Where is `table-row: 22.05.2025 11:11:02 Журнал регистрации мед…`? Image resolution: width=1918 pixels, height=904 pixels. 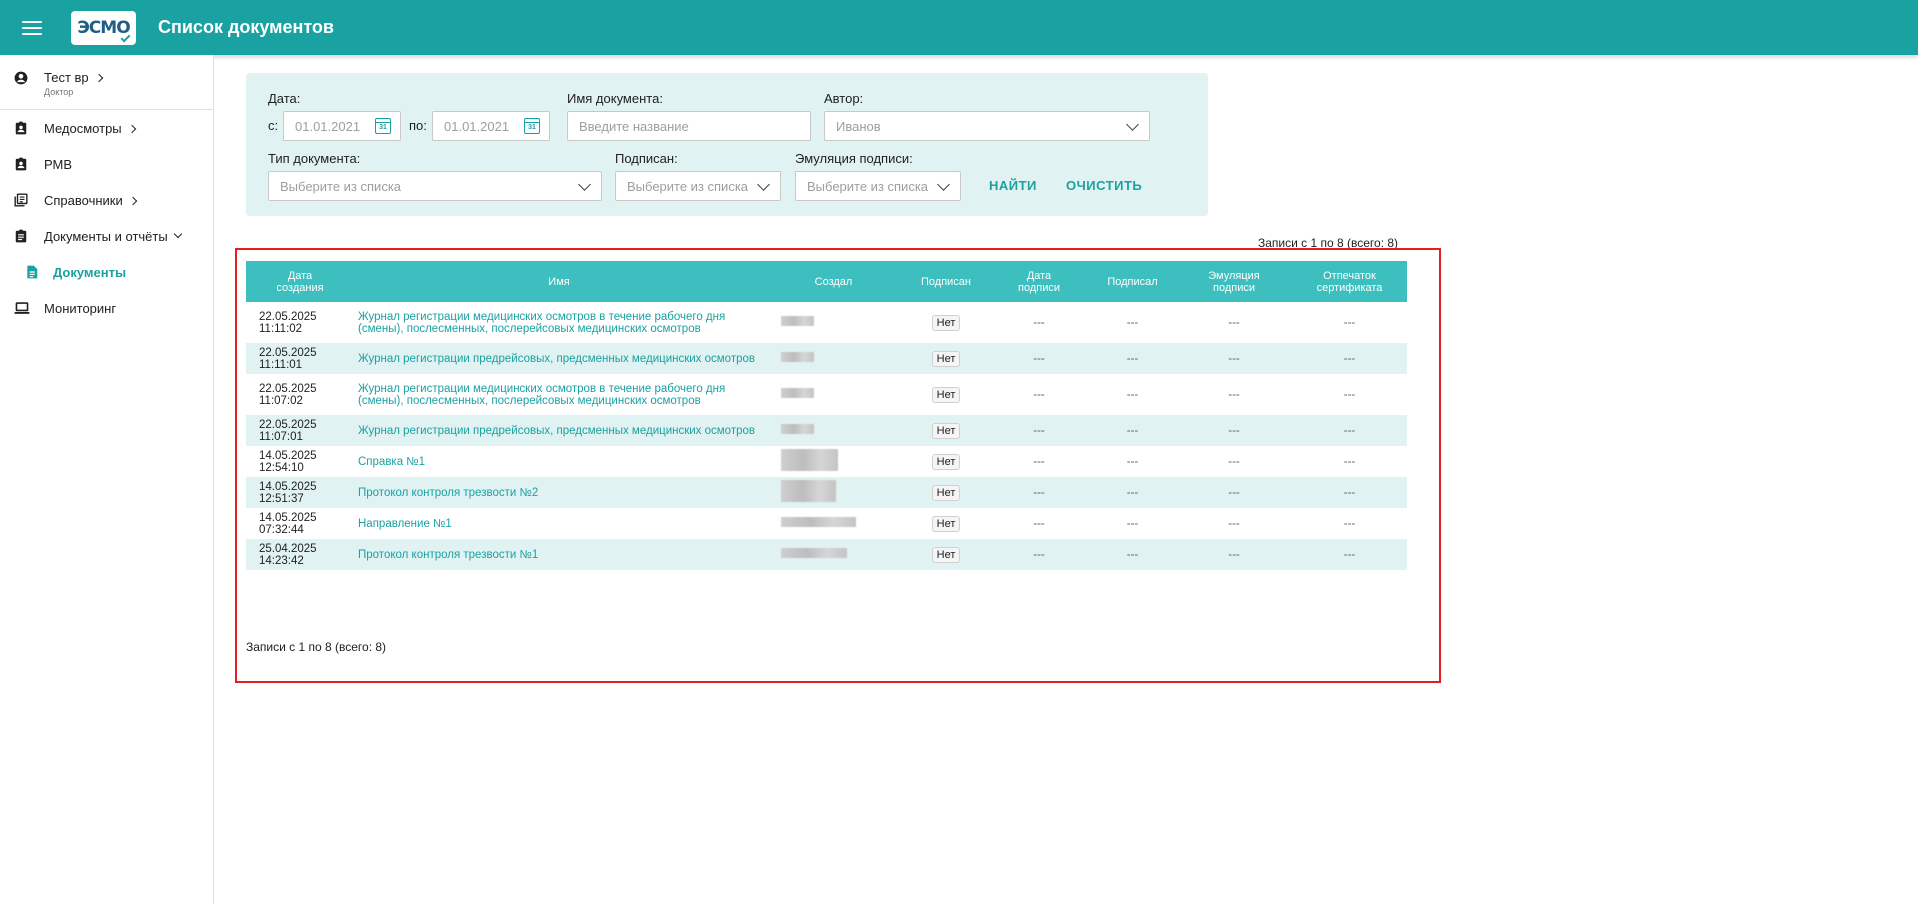 table-row: 22.05.2025 11:11:02 Журнал регистрации мед… is located at coordinates (826, 322).